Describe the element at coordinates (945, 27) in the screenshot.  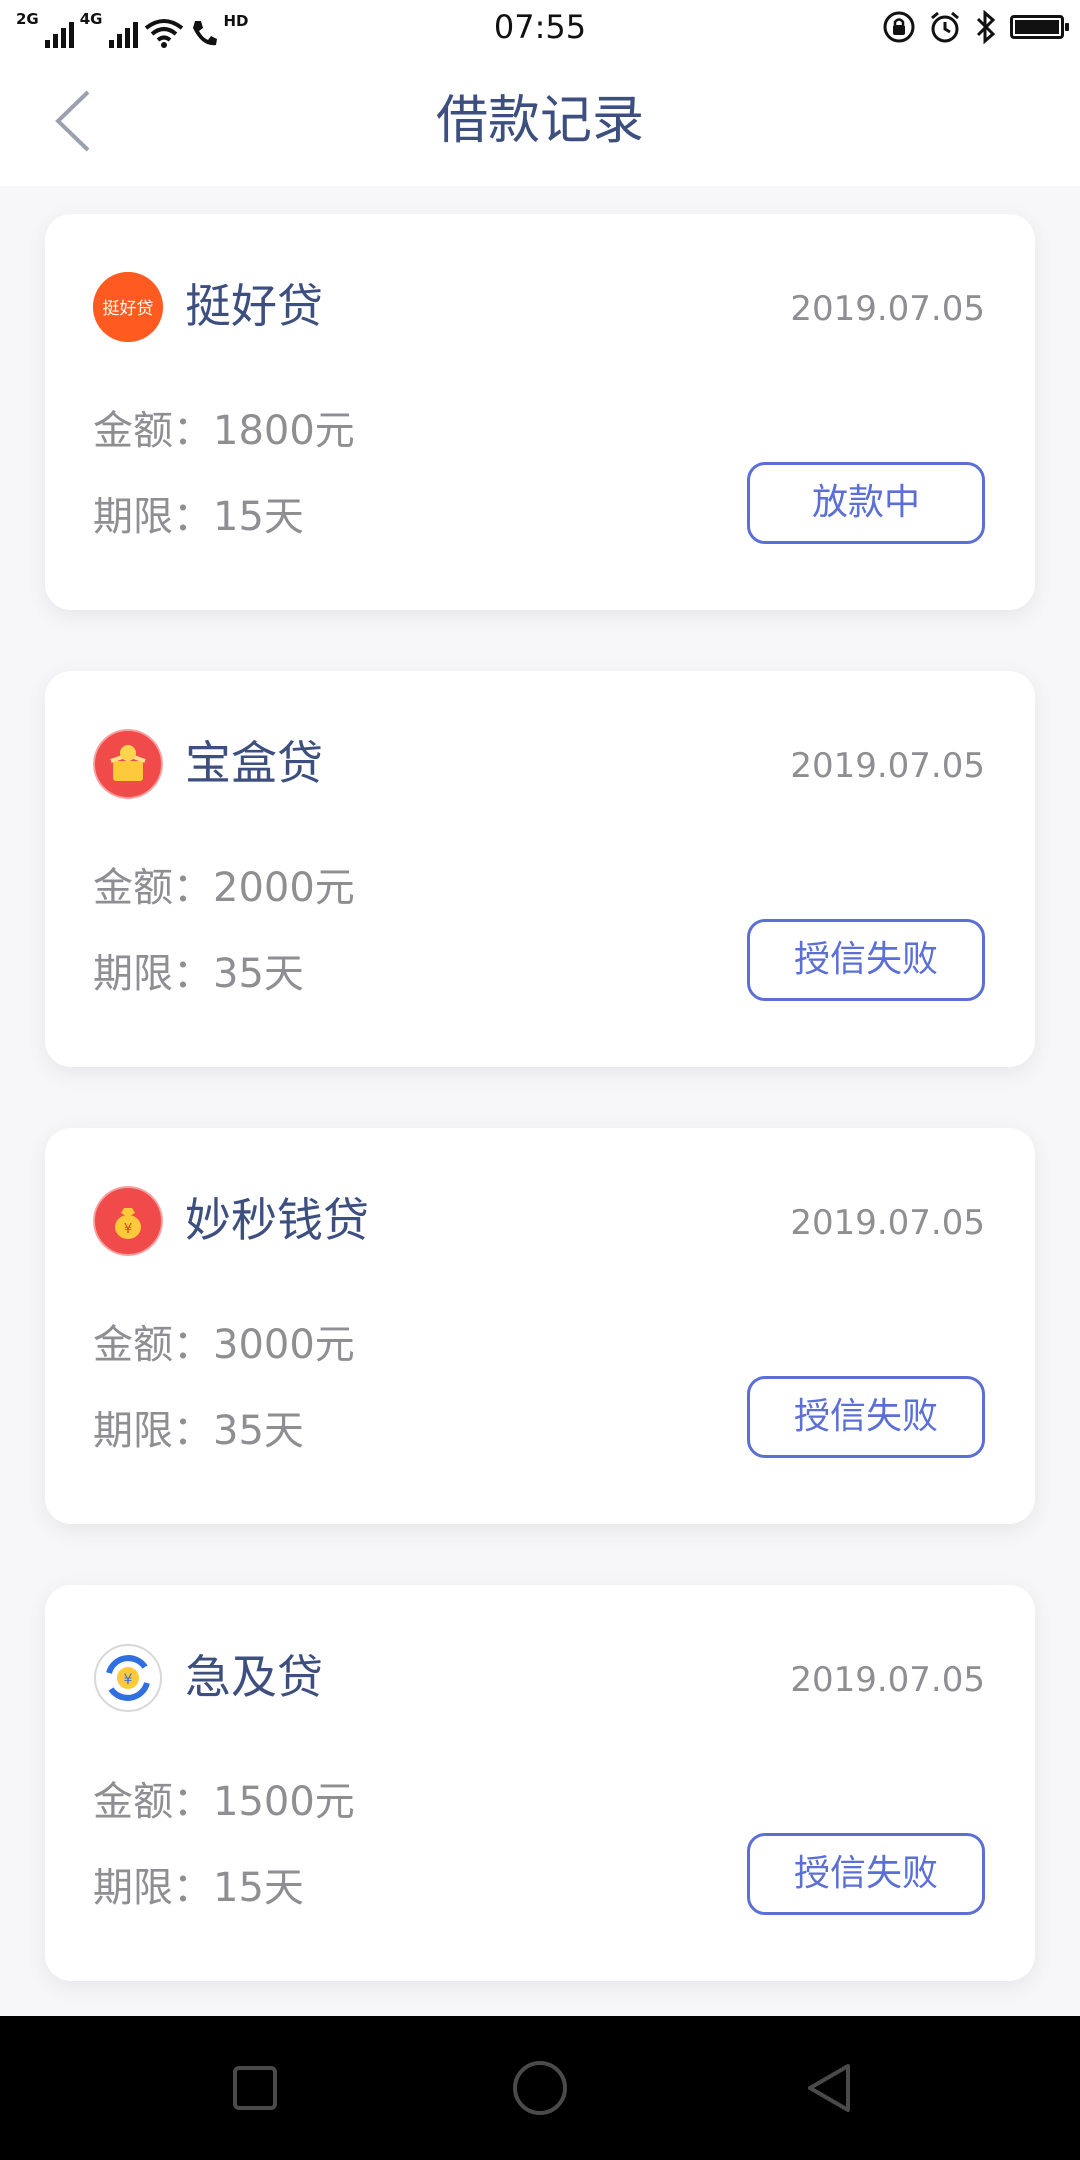
I see `alarm-icon` at that location.